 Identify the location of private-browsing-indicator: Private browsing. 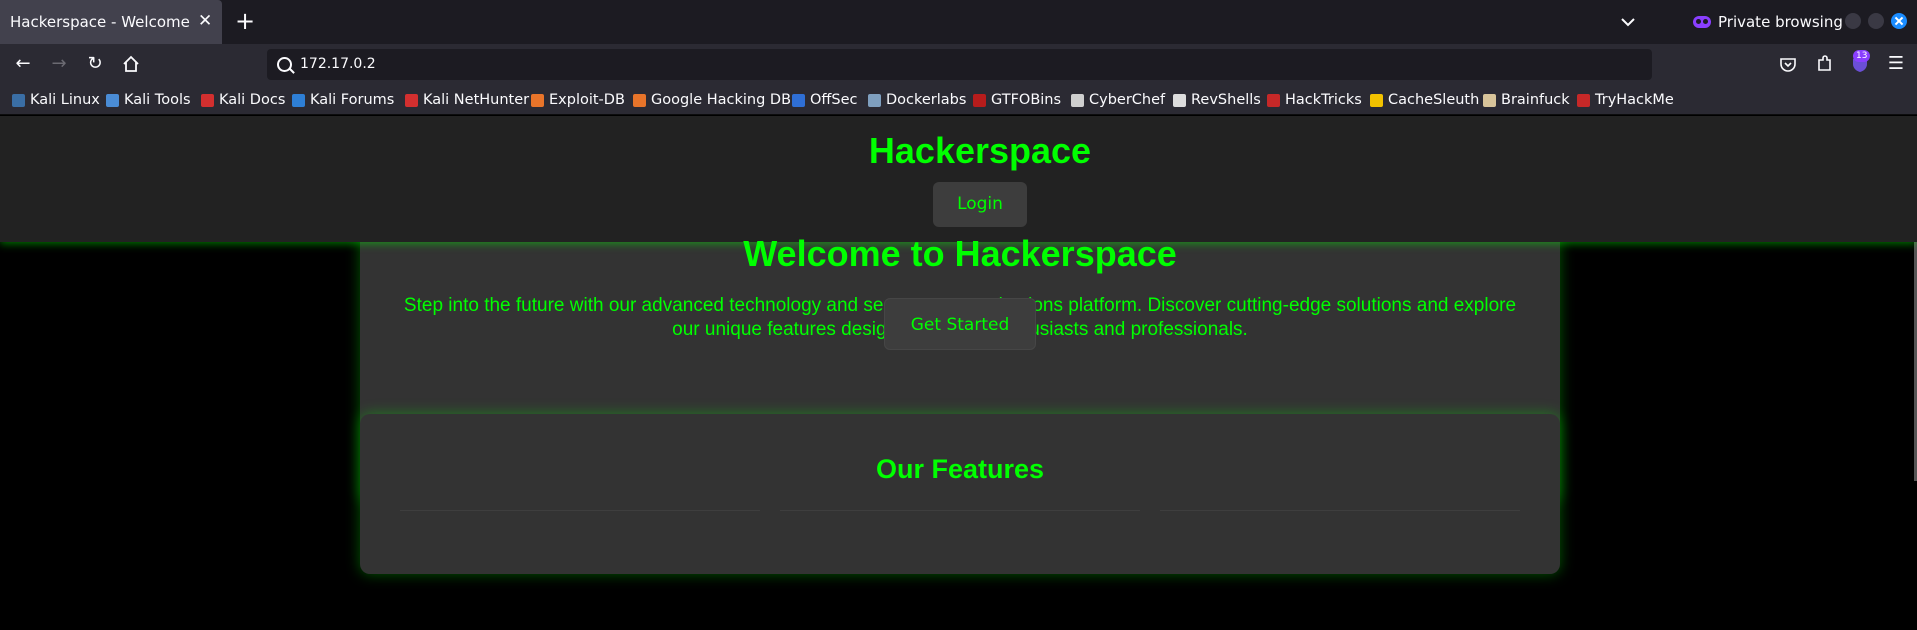
(1768, 22).